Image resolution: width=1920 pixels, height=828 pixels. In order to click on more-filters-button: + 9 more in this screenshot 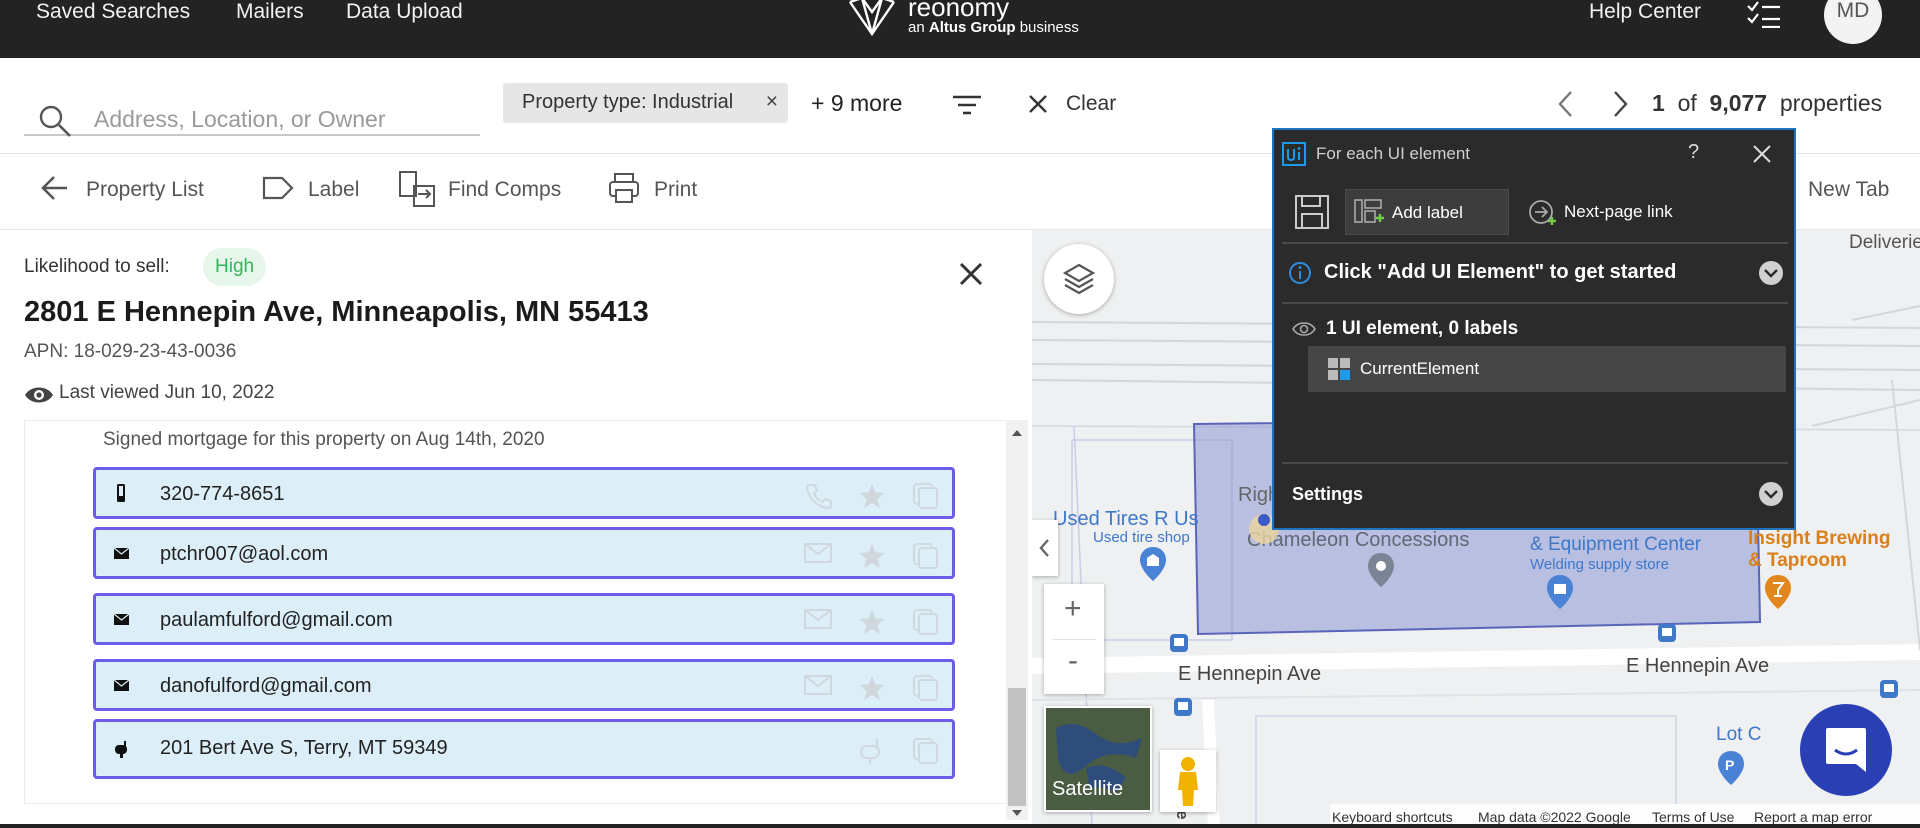, I will do `click(856, 103)`.